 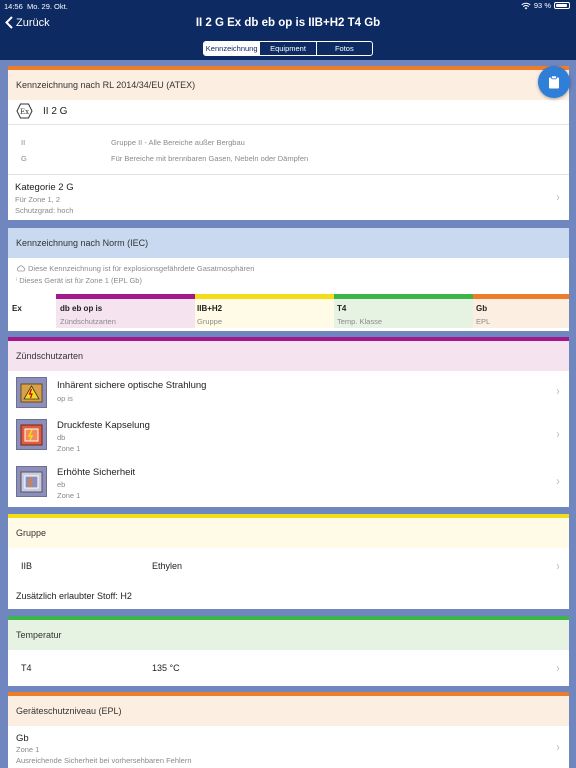 What do you see at coordinates (166, 668) in the screenshot?
I see `temperature-value: 135 °C` at bounding box center [166, 668].